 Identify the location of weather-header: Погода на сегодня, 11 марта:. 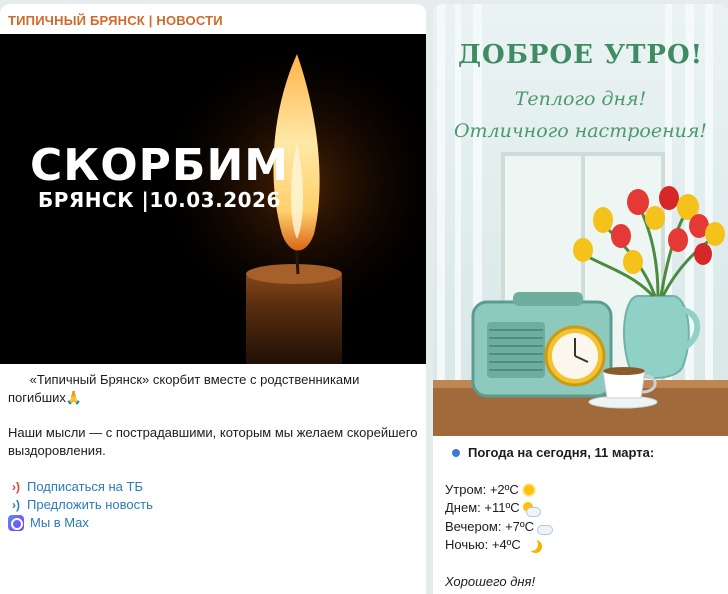
(583, 453).